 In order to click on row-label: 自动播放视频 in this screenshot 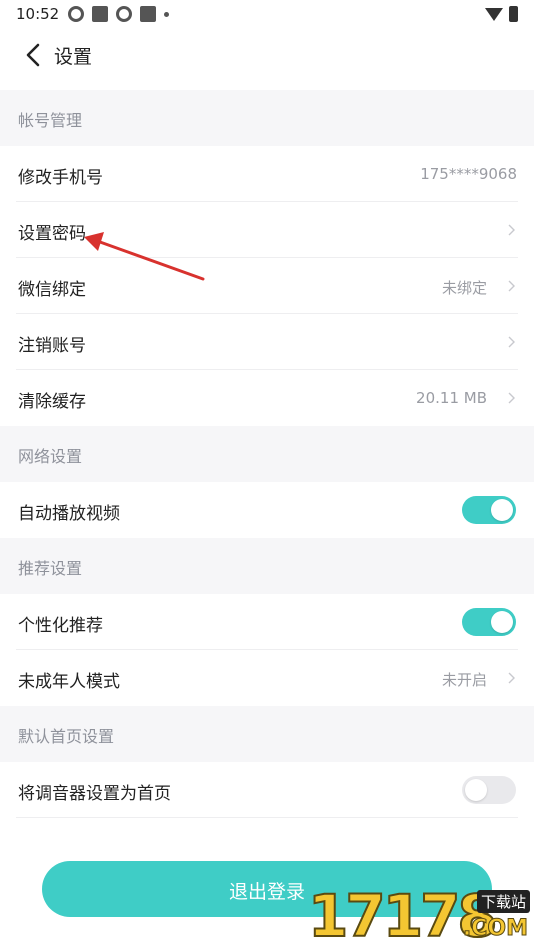, I will do `click(69, 514)`.